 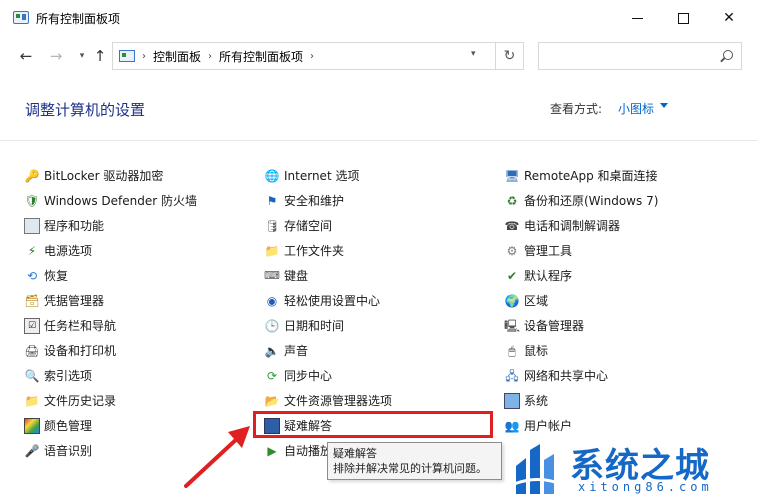 I want to click on breadcrumb-control-panel: 控制面板, so click(x=177, y=56).